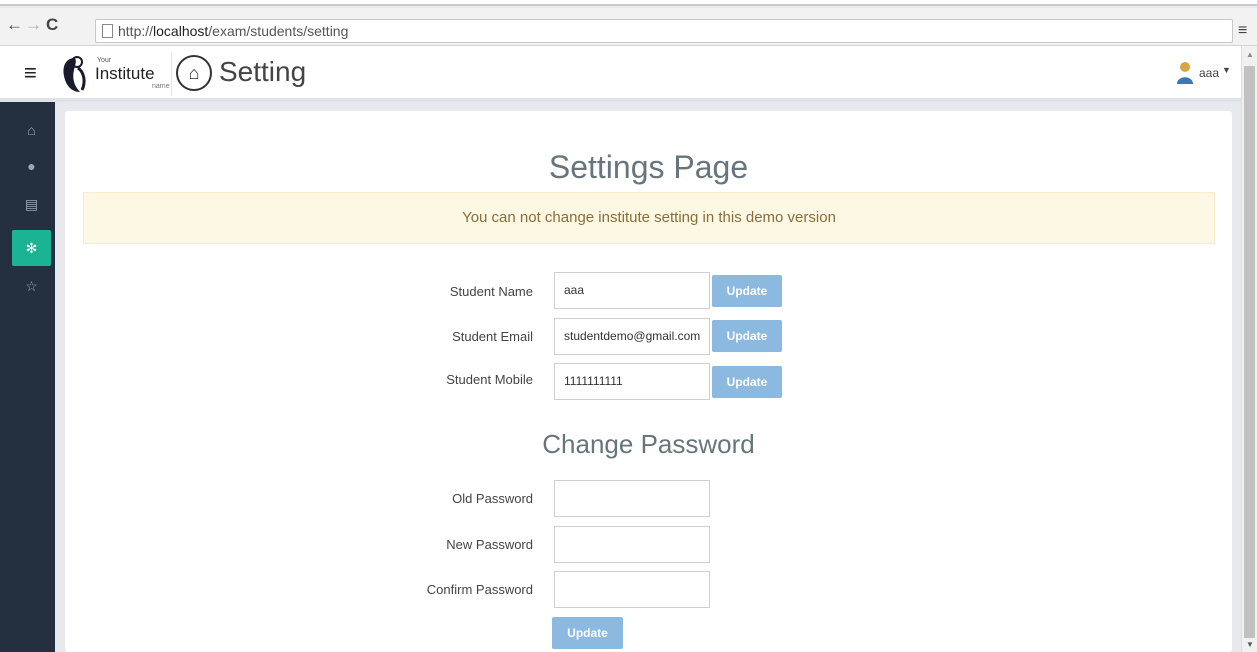 The image size is (1257, 652). I want to click on gear-icon: ✻, so click(31, 248).